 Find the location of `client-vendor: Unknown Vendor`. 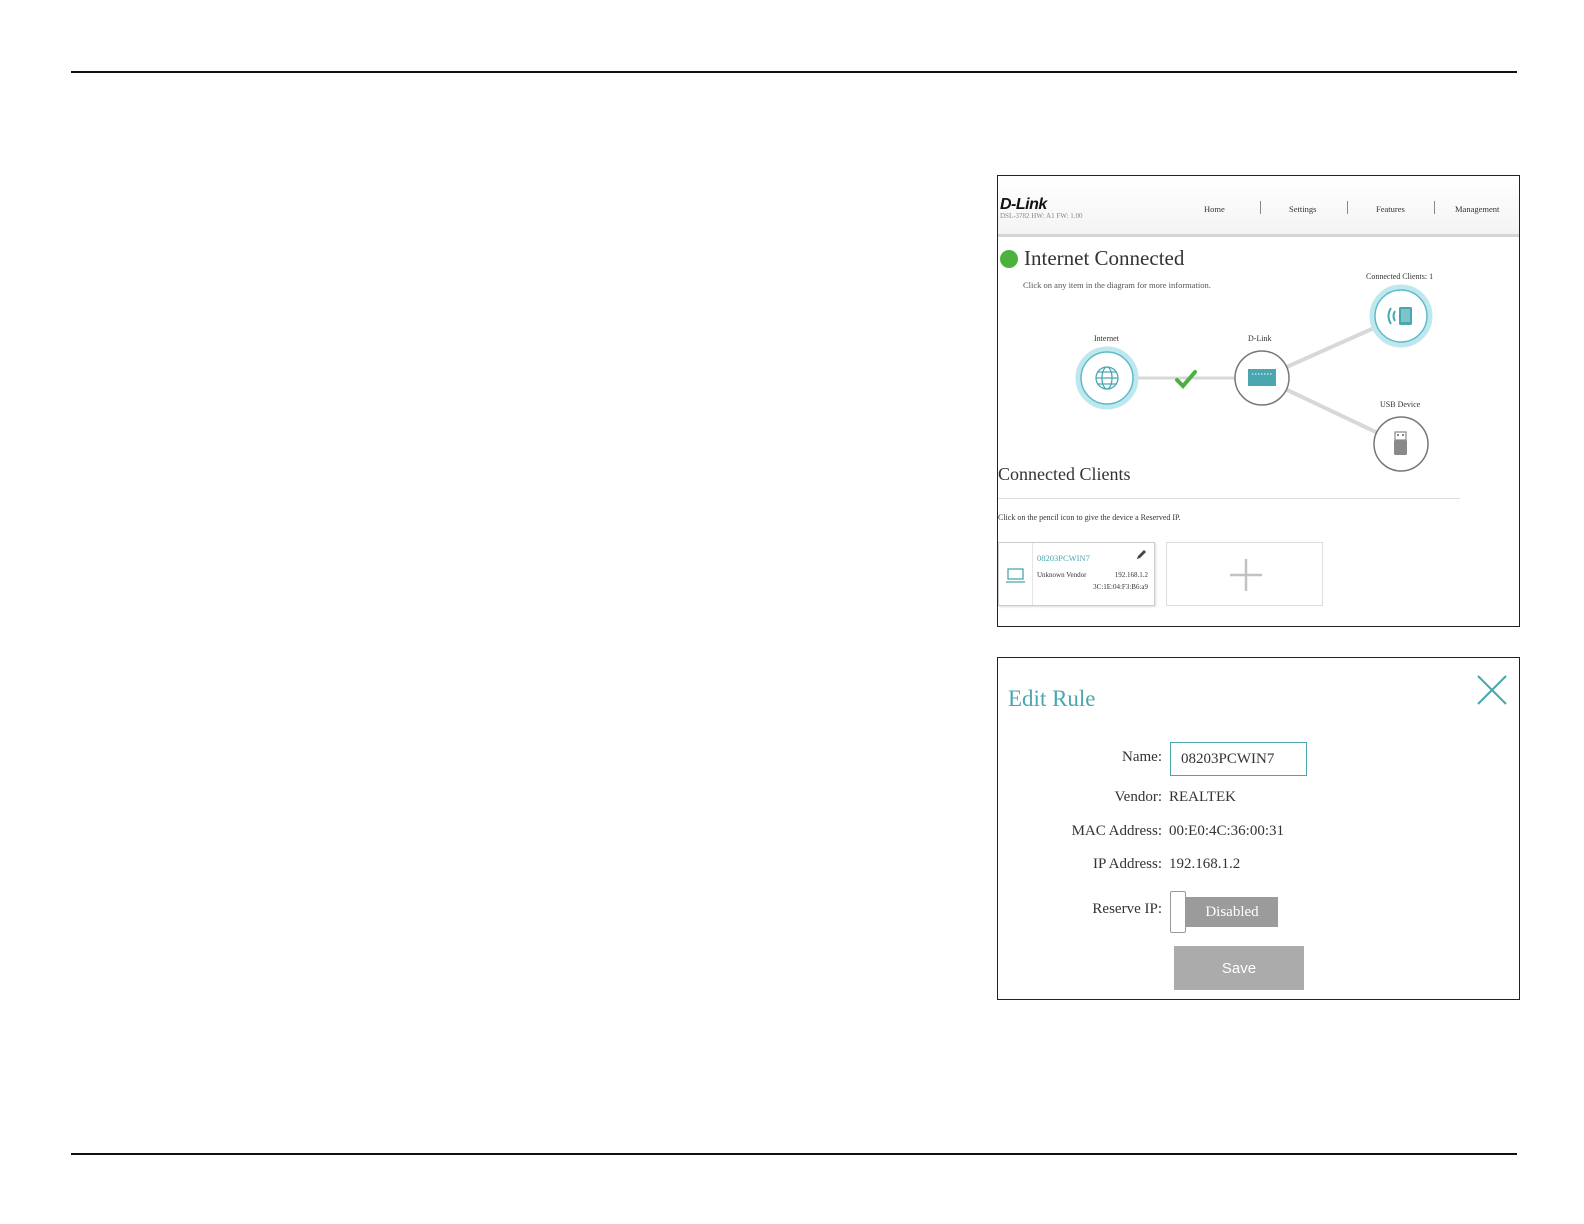

client-vendor: Unknown Vendor is located at coordinates (1062, 575).